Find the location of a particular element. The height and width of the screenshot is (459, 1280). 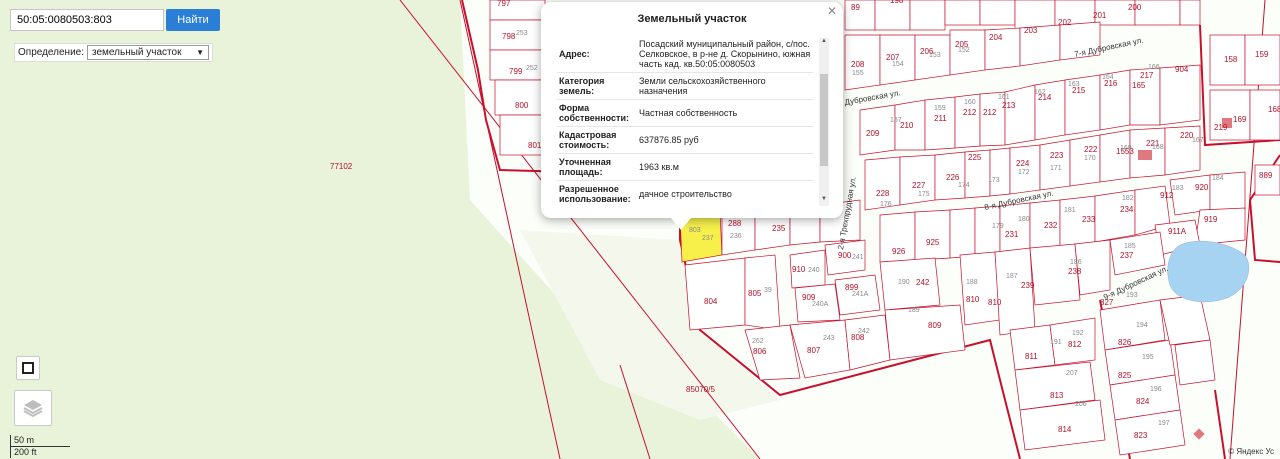

svg-text: 174 is located at coordinates (964, 185).